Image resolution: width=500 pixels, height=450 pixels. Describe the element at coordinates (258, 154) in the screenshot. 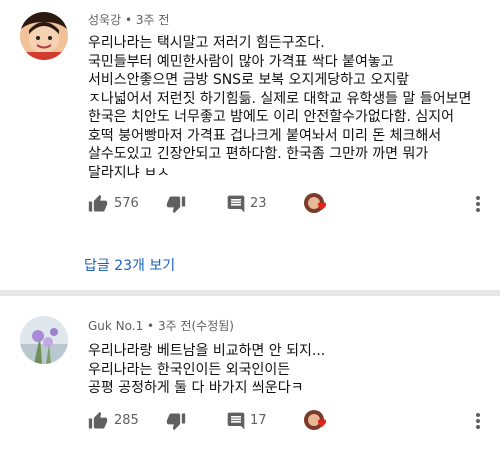

I see `comment-line: 살수도있고 긴장안되고 편하다함. 한국좀 그만까 까면 뭐가` at that location.